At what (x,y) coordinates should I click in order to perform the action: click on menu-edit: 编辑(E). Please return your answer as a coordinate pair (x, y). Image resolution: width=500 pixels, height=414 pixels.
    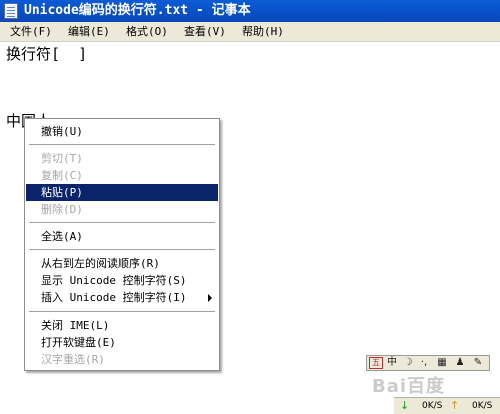
    Looking at the image, I should click on (89, 32).